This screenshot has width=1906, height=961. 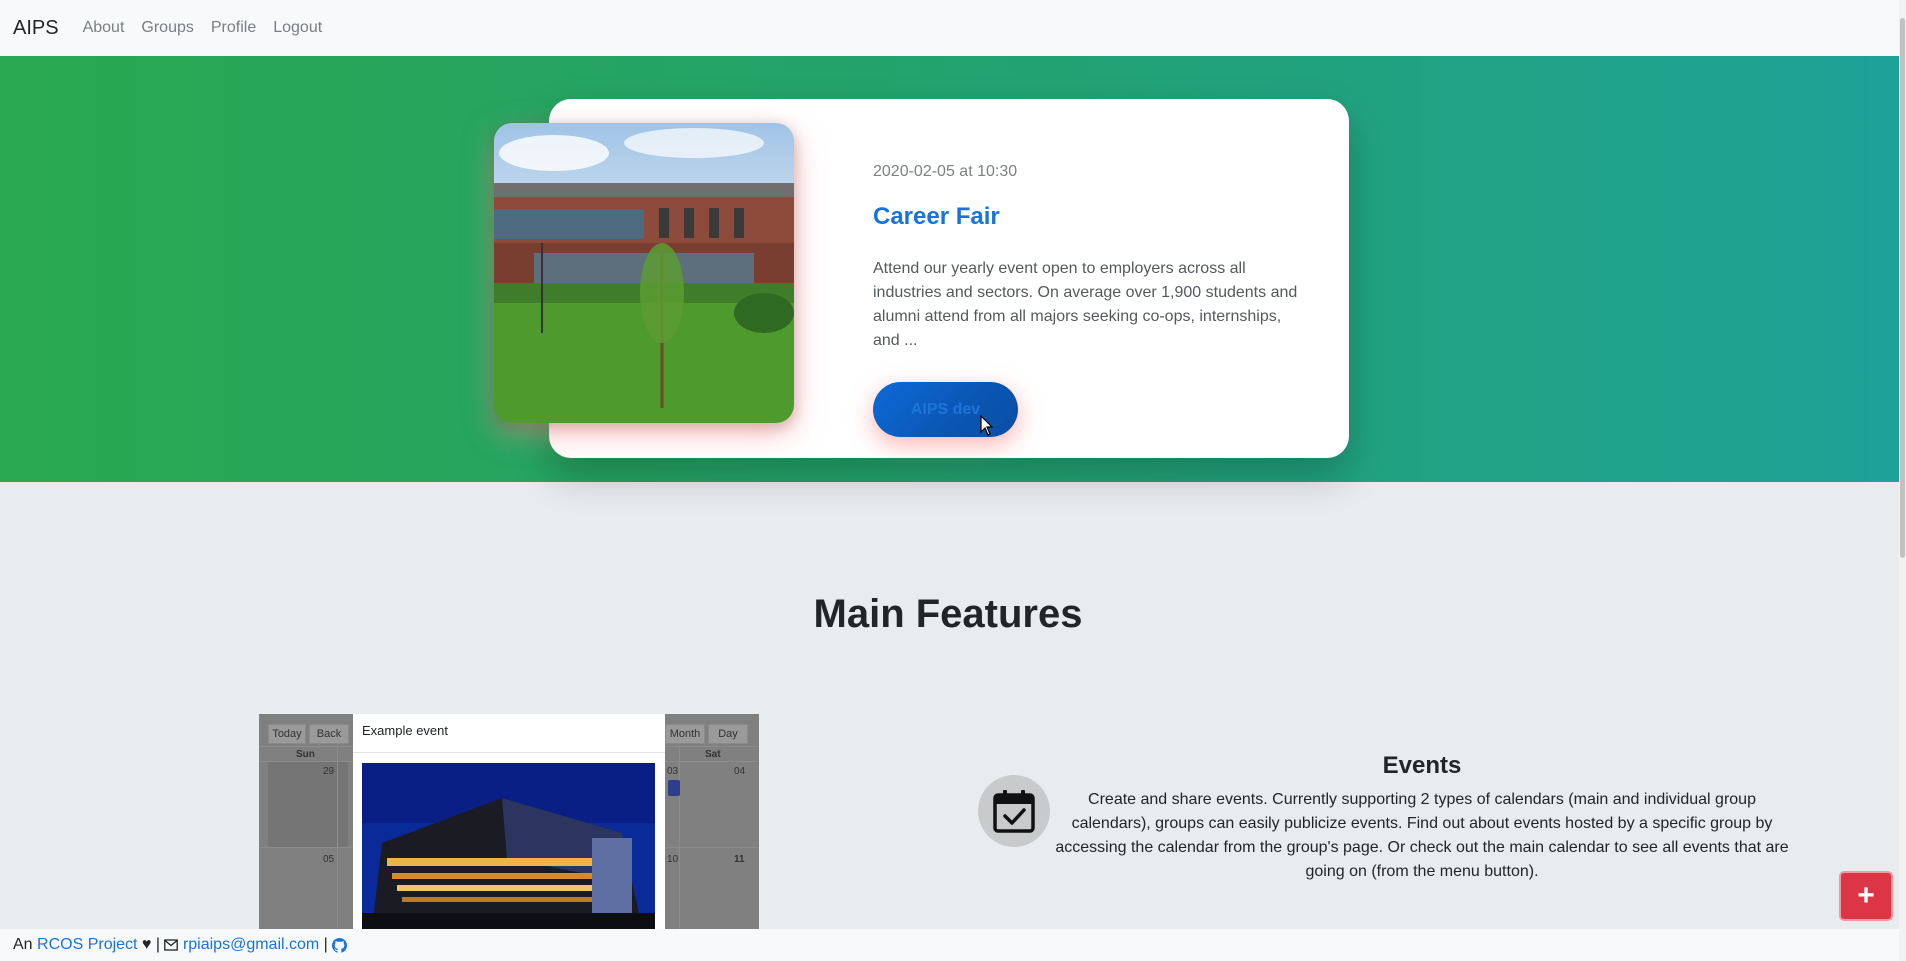 What do you see at coordinates (673, 859) in the screenshot?
I see `cal-day-10: 10` at bounding box center [673, 859].